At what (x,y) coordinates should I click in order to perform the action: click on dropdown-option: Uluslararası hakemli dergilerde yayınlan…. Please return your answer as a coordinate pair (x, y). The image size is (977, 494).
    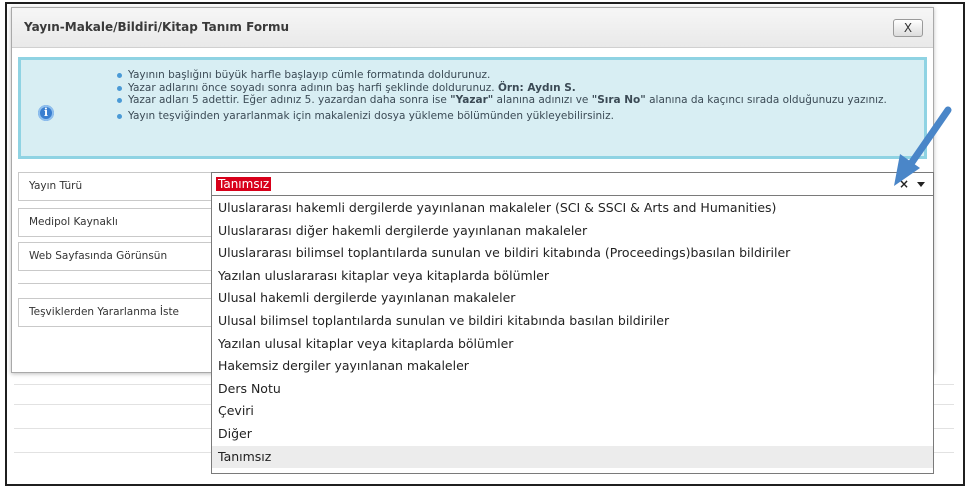
    Looking at the image, I should click on (572, 208).